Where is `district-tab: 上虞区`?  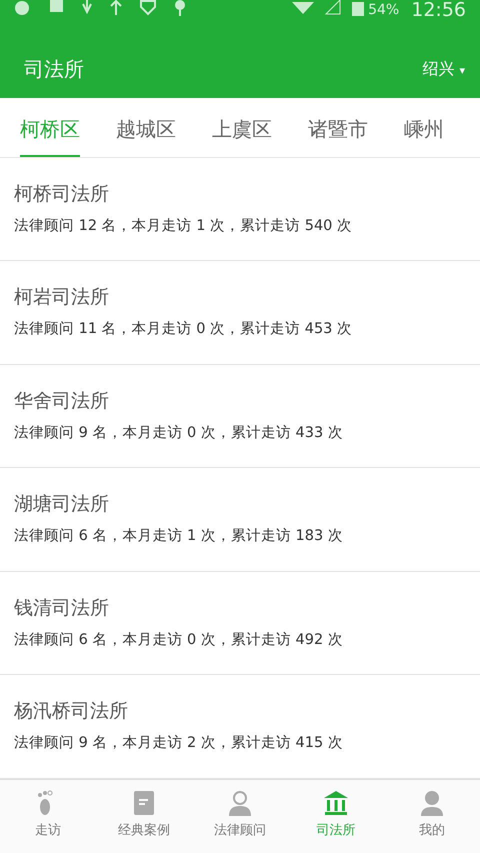
district-tab: 上虞区 is located at coordinates (242, 127).